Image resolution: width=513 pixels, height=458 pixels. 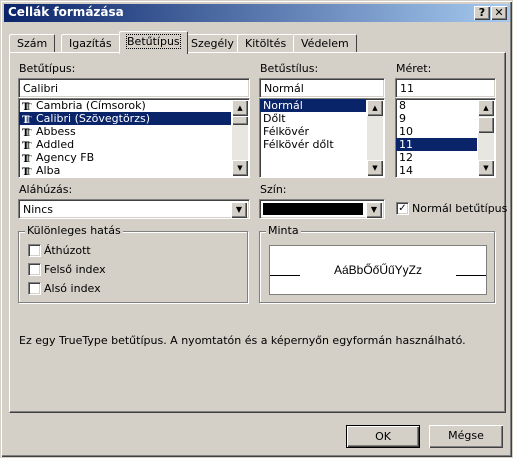 I want to click on preview-sample: AáBbŐőŰűYyZz, so click(x=378, y=270).